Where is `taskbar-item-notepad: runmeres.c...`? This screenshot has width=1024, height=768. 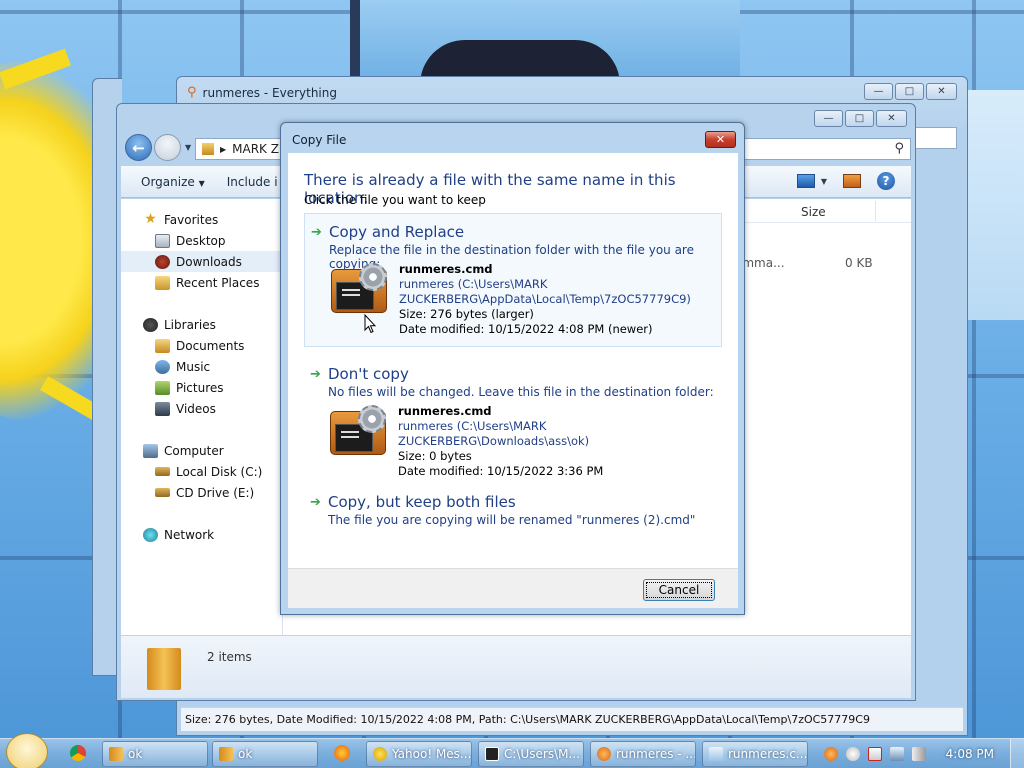 taskbar-item-notepad: runmeres.c... is located at coordinates (755, 754).